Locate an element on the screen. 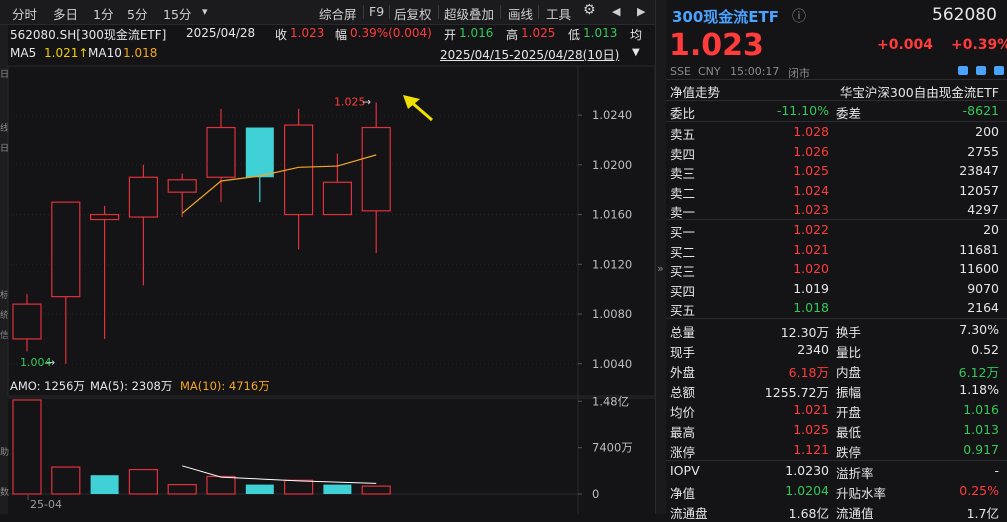 This screenshot has width=1007, height=522. bid-price: 1.019 is located at coordinates (811, 288).